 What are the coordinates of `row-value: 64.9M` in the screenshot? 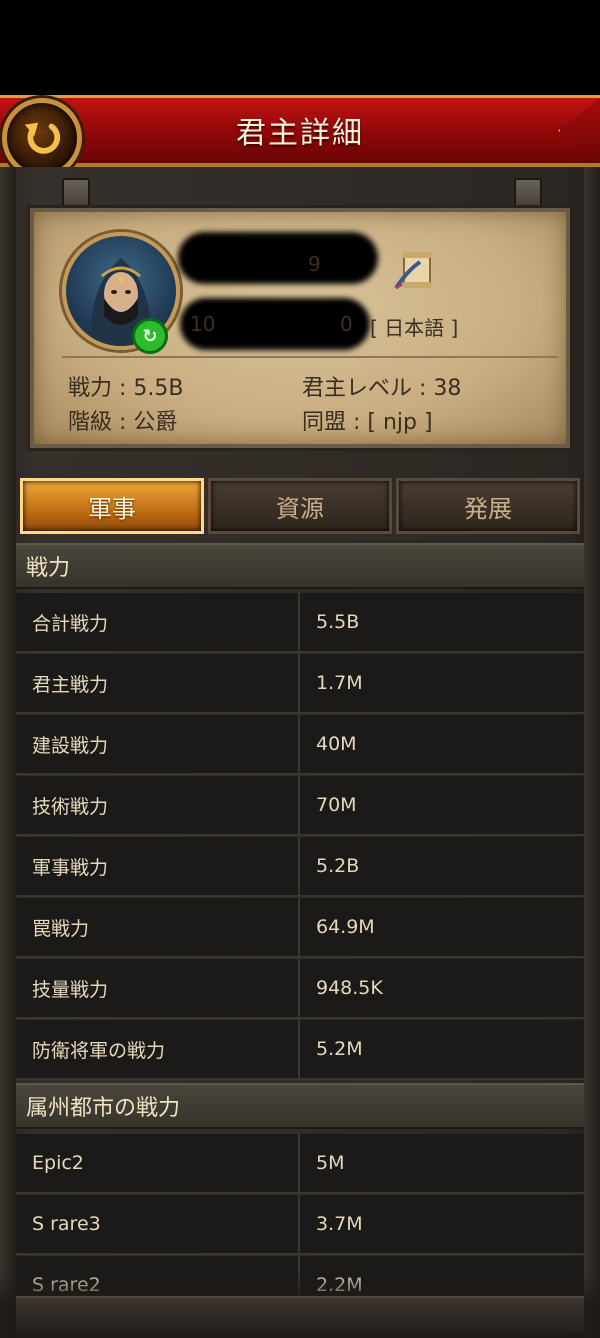 It's located at (345, 927).